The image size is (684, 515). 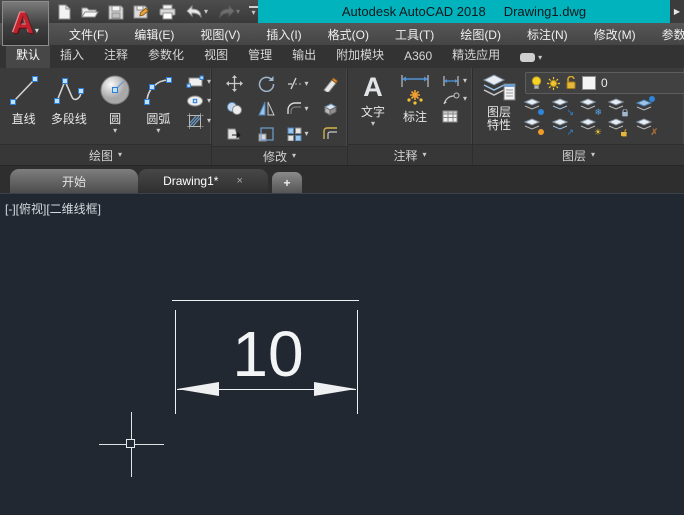 I want to click on layer-freeze-button: ❄, so click(x=590, y=107).